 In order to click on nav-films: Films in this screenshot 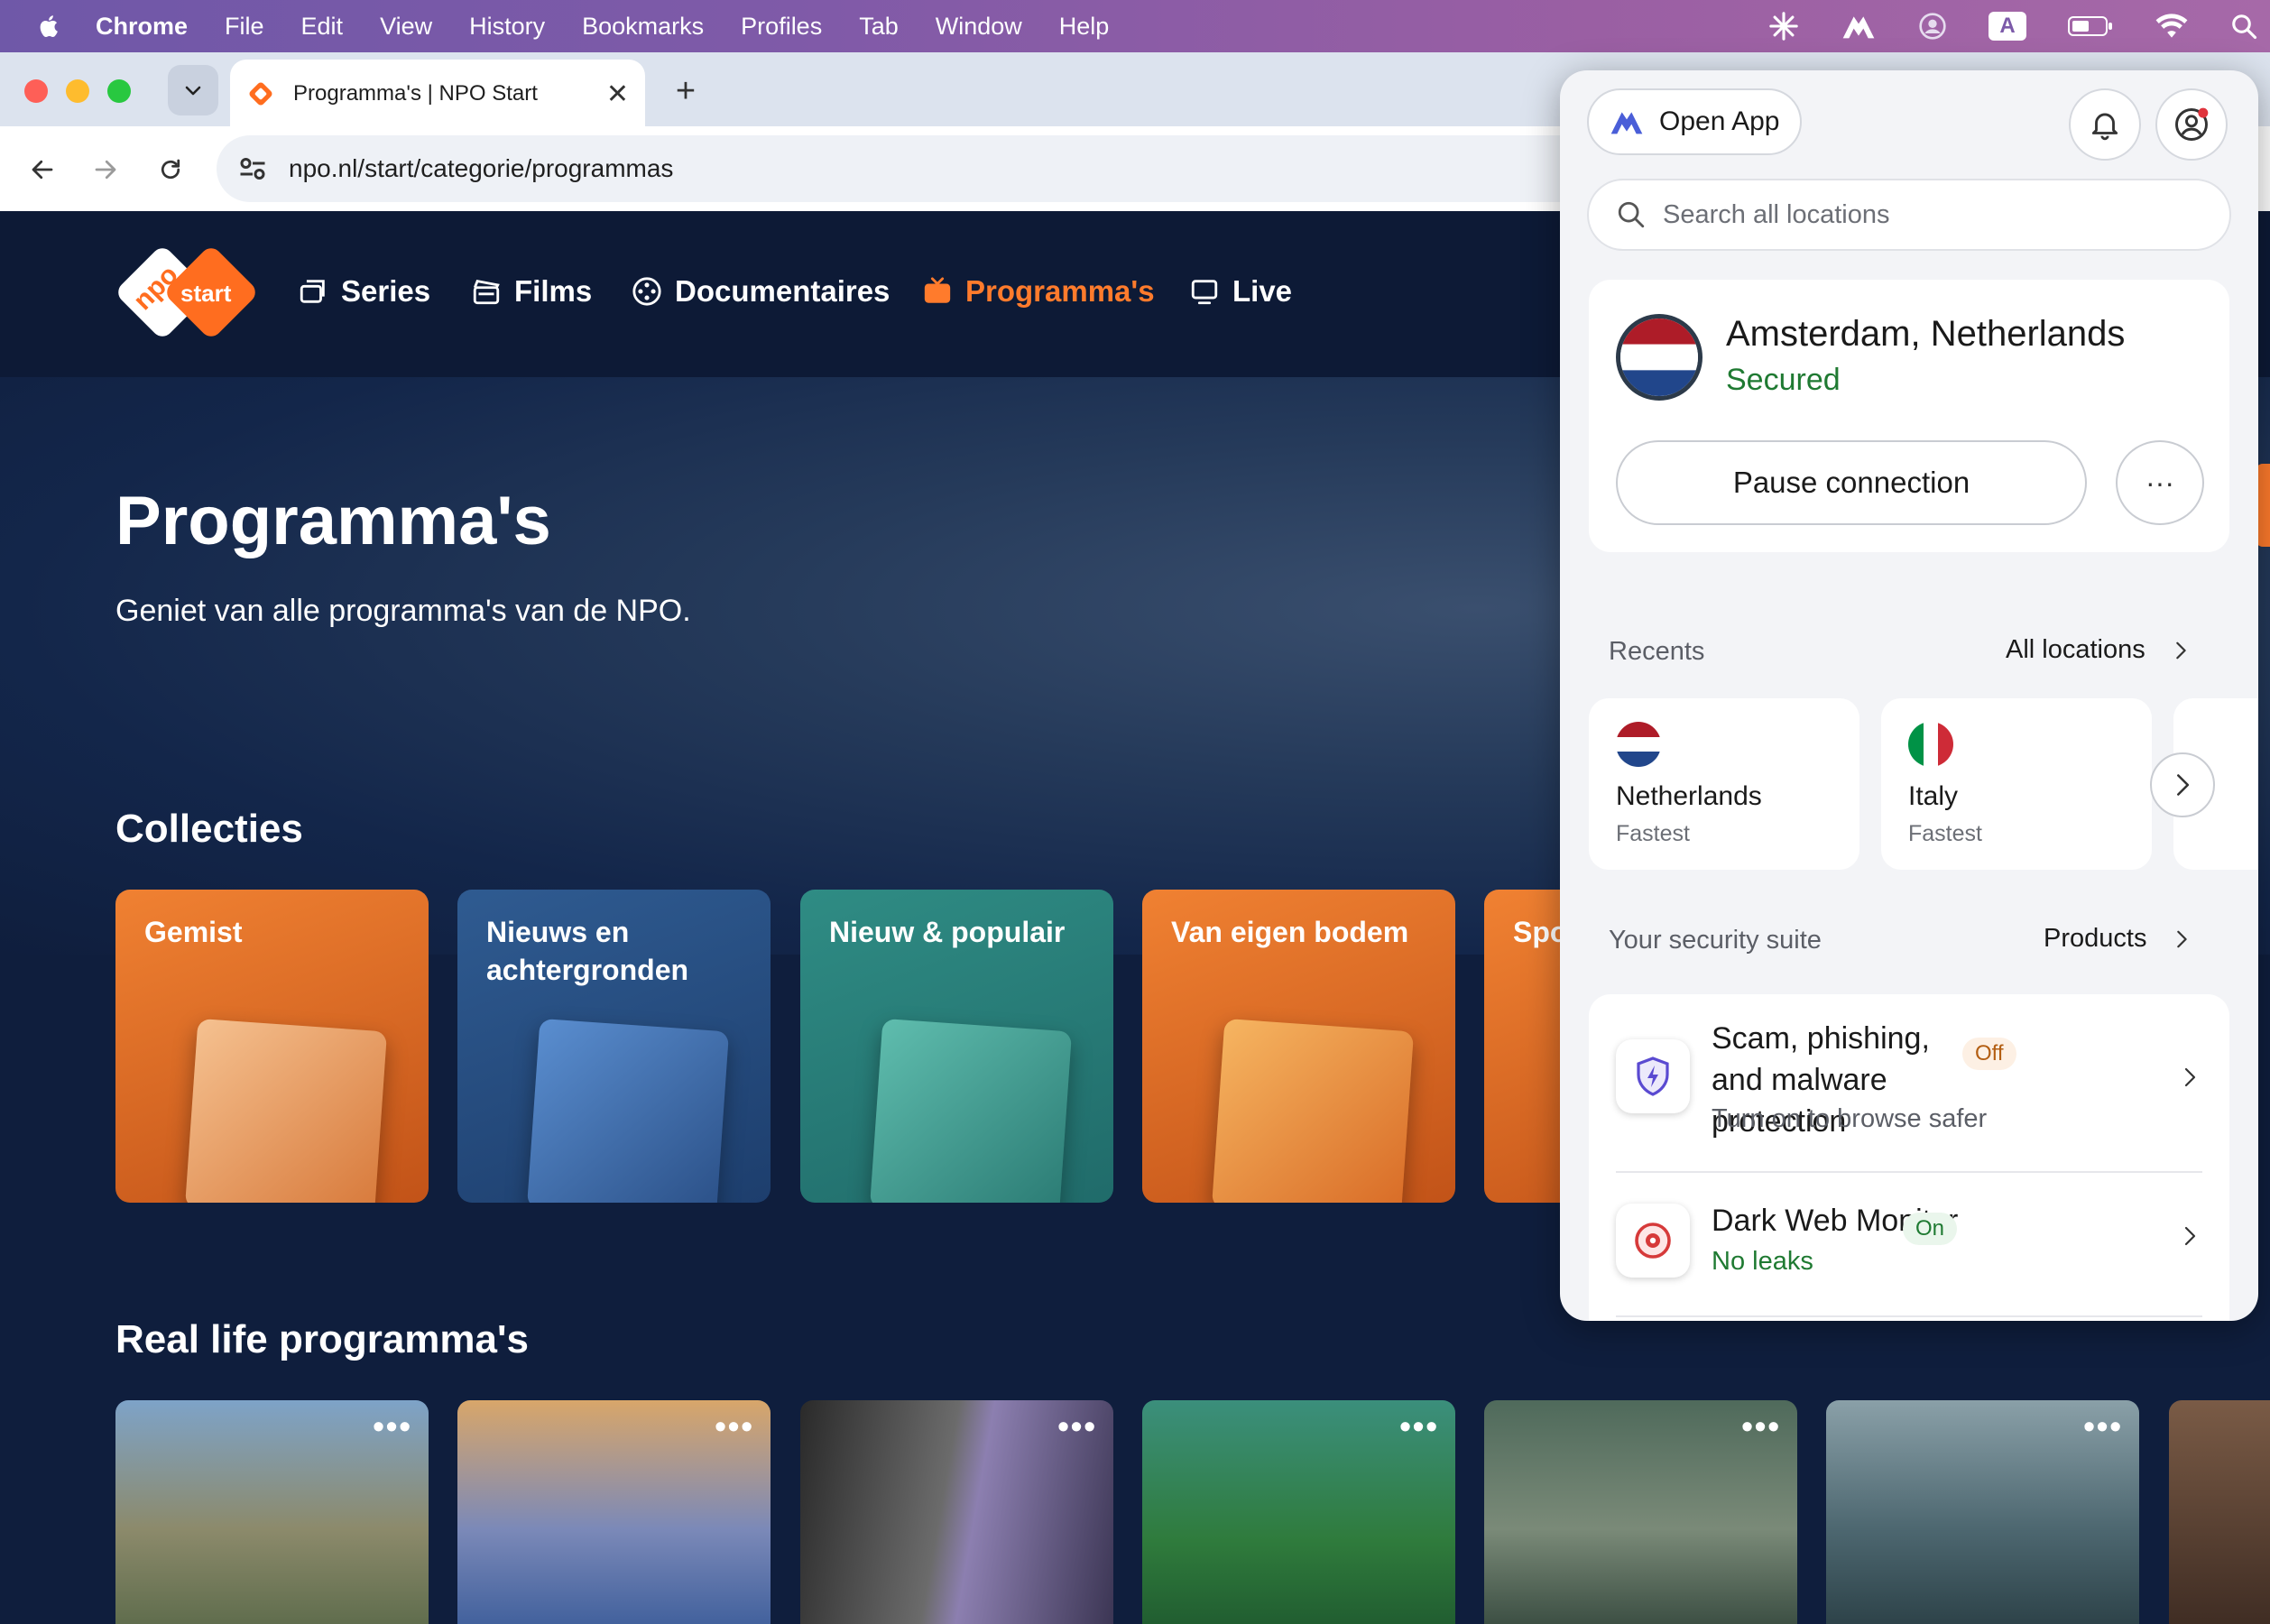, I will do `click(531, 291)`.